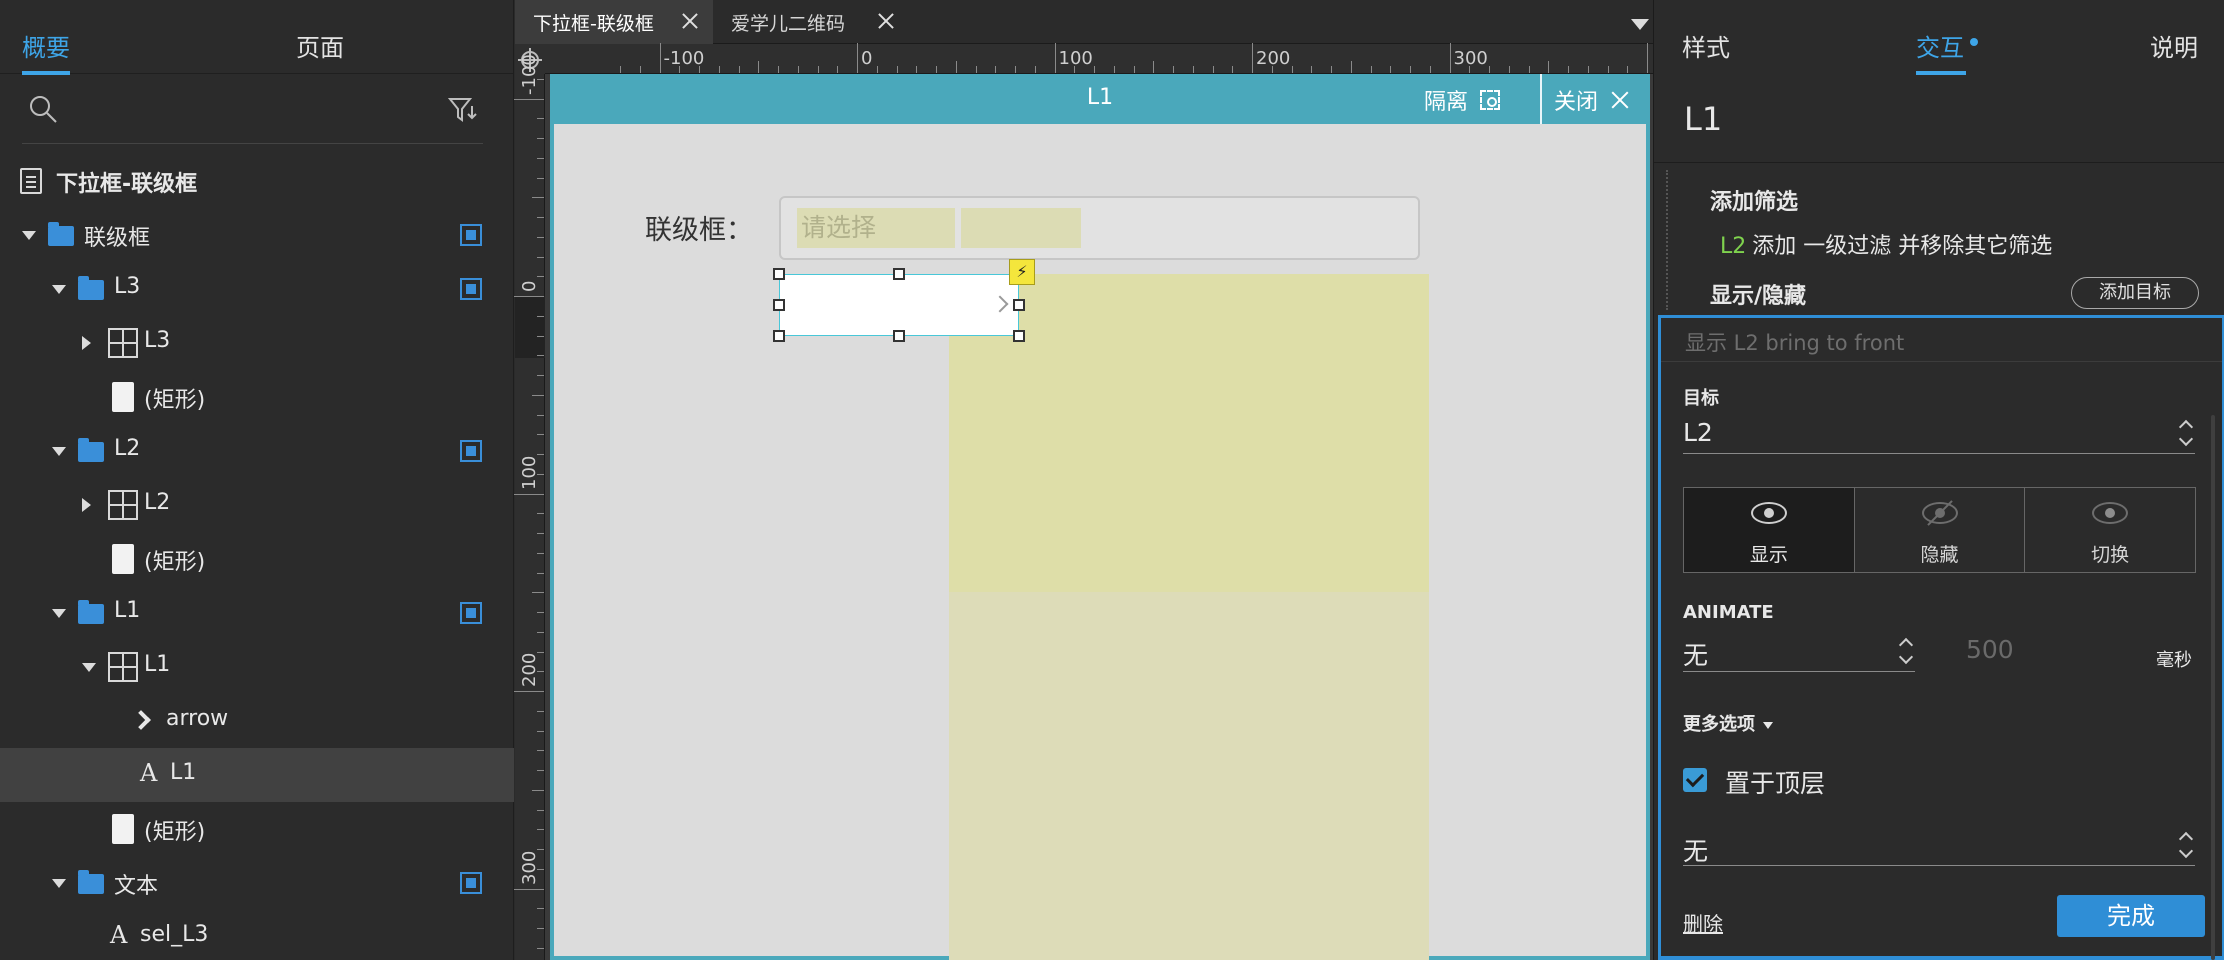 Image resolution: width=2224 pixels, height=960 pixels. What do you see at coordinates (463, 110) in the screenshot?
I see `filter-icon` at bounding box center [463, 110].